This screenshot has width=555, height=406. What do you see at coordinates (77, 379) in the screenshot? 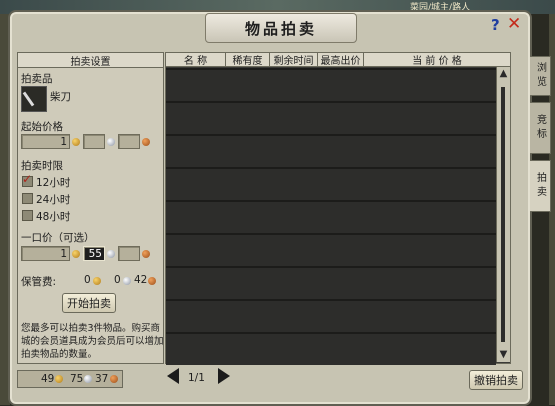
I see `money-silver: 75` at bounding box center [77, 379].